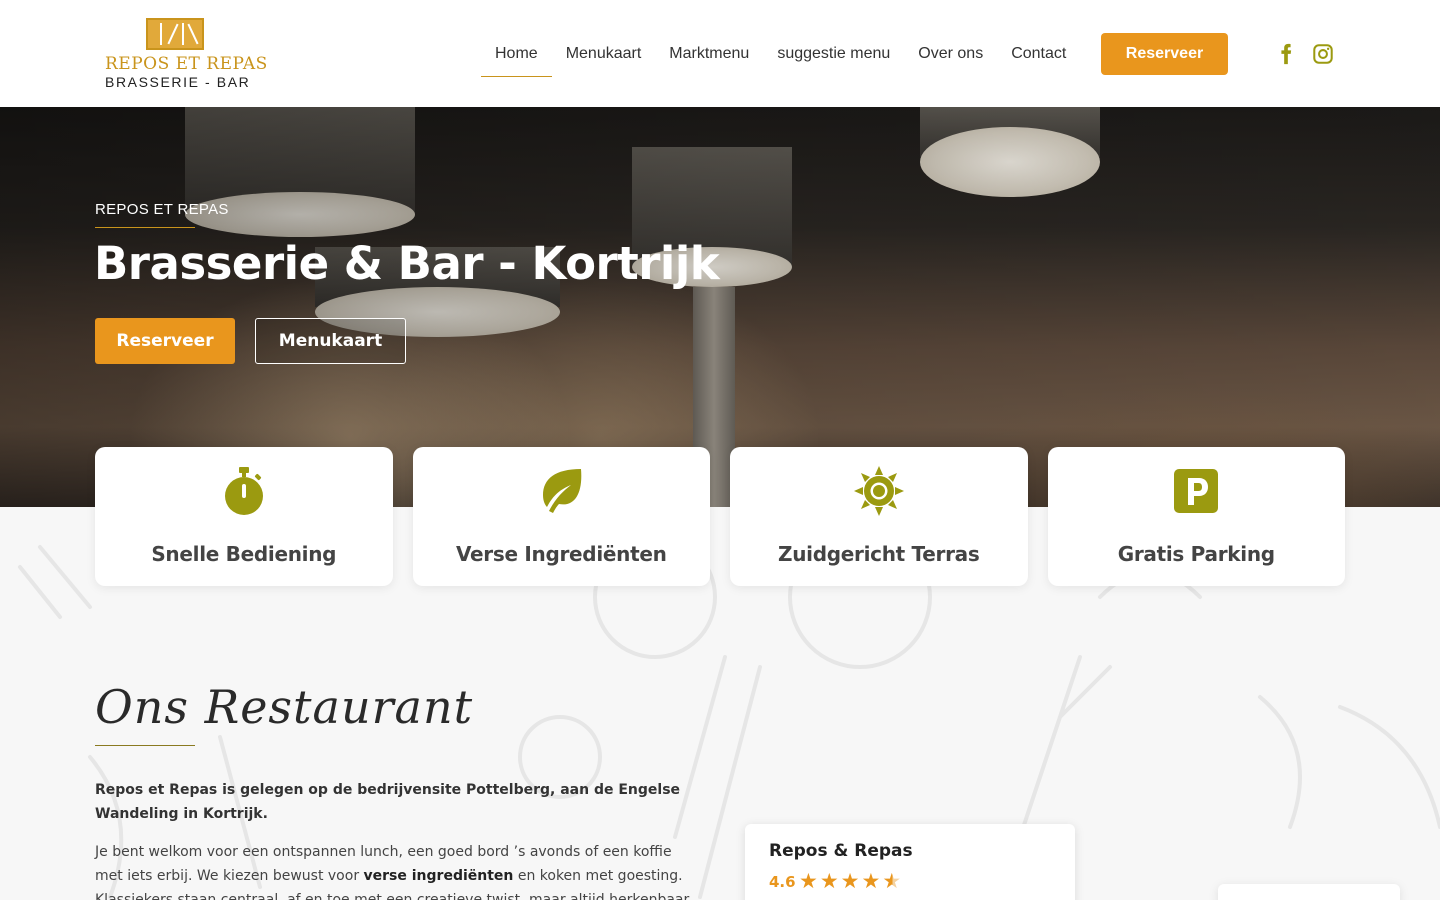 The image size is (1440, 900). What do you see at coordinates (833, 53) in the screenshot?
I see `nav-item-suggestie-menu: suggestie menu` at bounding box center [833, 53].